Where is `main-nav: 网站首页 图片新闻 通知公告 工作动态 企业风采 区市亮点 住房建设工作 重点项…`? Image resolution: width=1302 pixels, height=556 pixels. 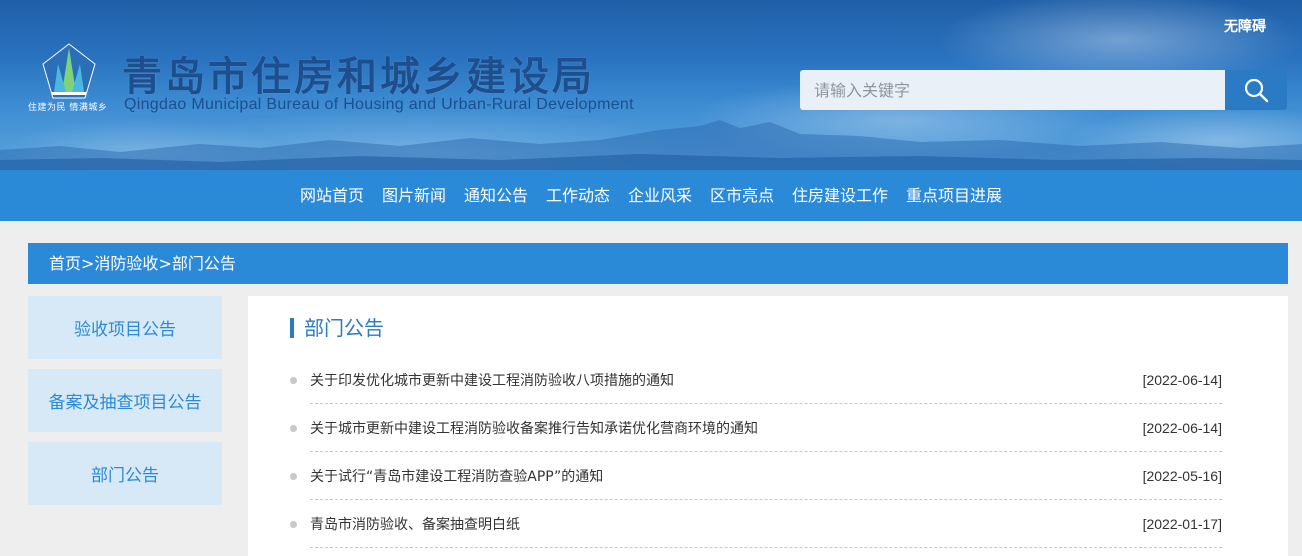
main-nav: 网站首页 图片新闻 通知公告 工作动态 企业风采 区市亮点 住房建设工作 重点项… is located at coordinates (651, 195).